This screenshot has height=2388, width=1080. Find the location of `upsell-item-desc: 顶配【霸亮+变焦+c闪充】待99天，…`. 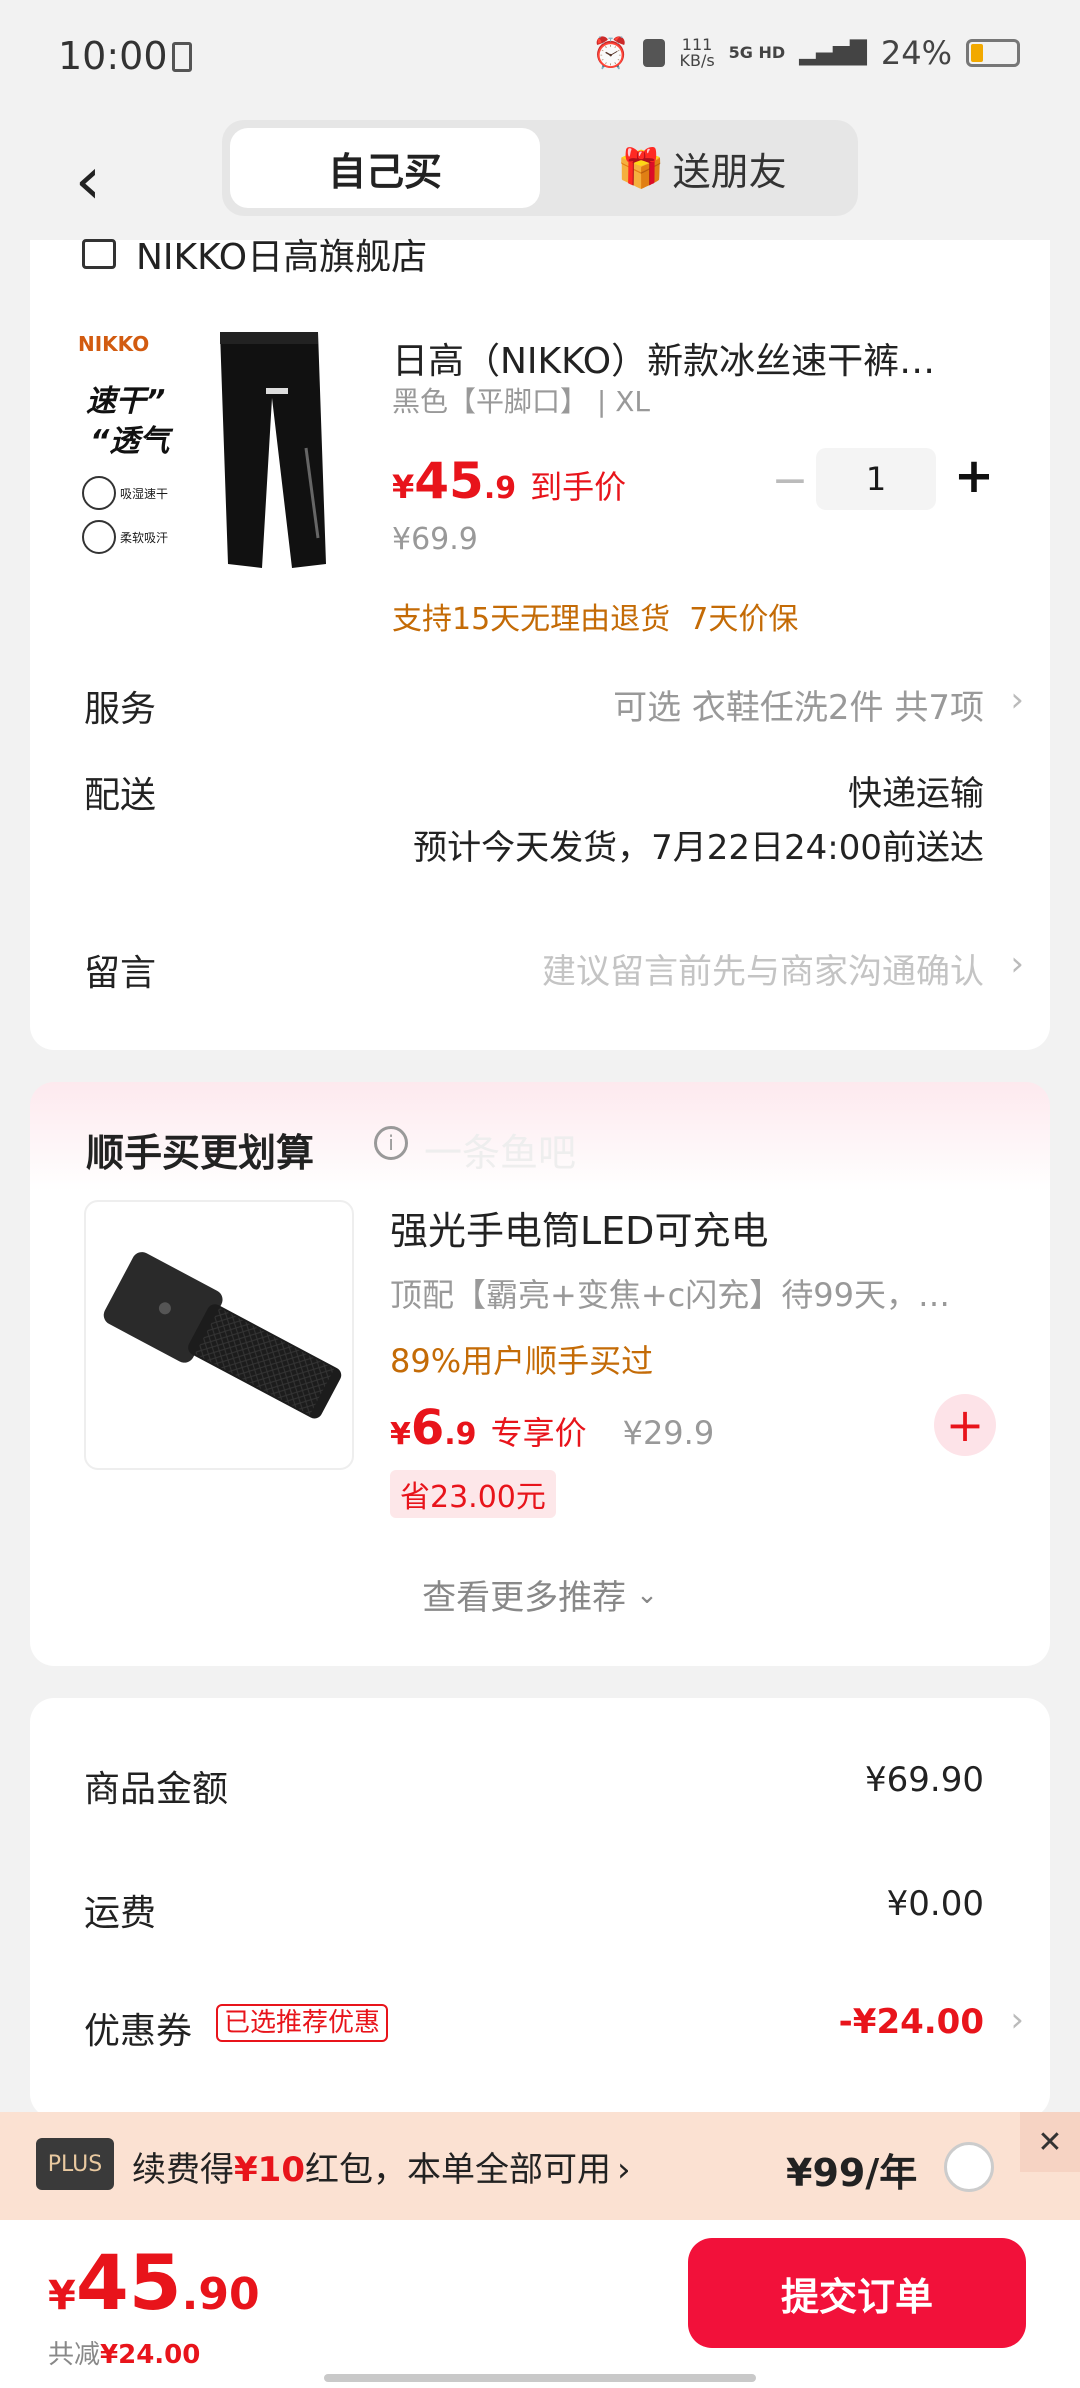

upsell-item-desc: 顶配【霸亮+变焦+c闪充】待99天，… is located at coordinates (670, 1295).